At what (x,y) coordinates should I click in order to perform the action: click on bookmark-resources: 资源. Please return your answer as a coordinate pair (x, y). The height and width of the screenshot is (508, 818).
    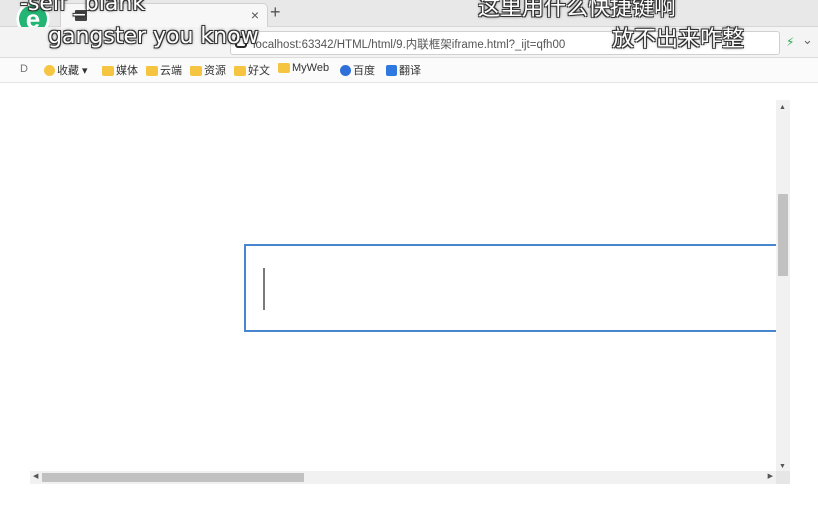
    Looking at the image, I should click on (208, 70).